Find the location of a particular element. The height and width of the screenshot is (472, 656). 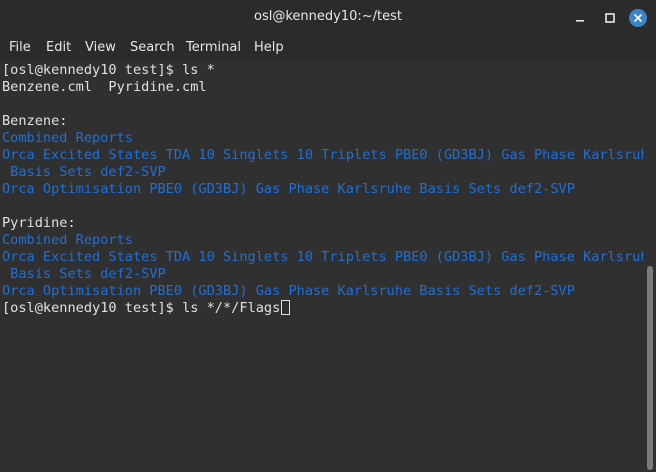

menu-help: Help is located at coordinates (269, 47).